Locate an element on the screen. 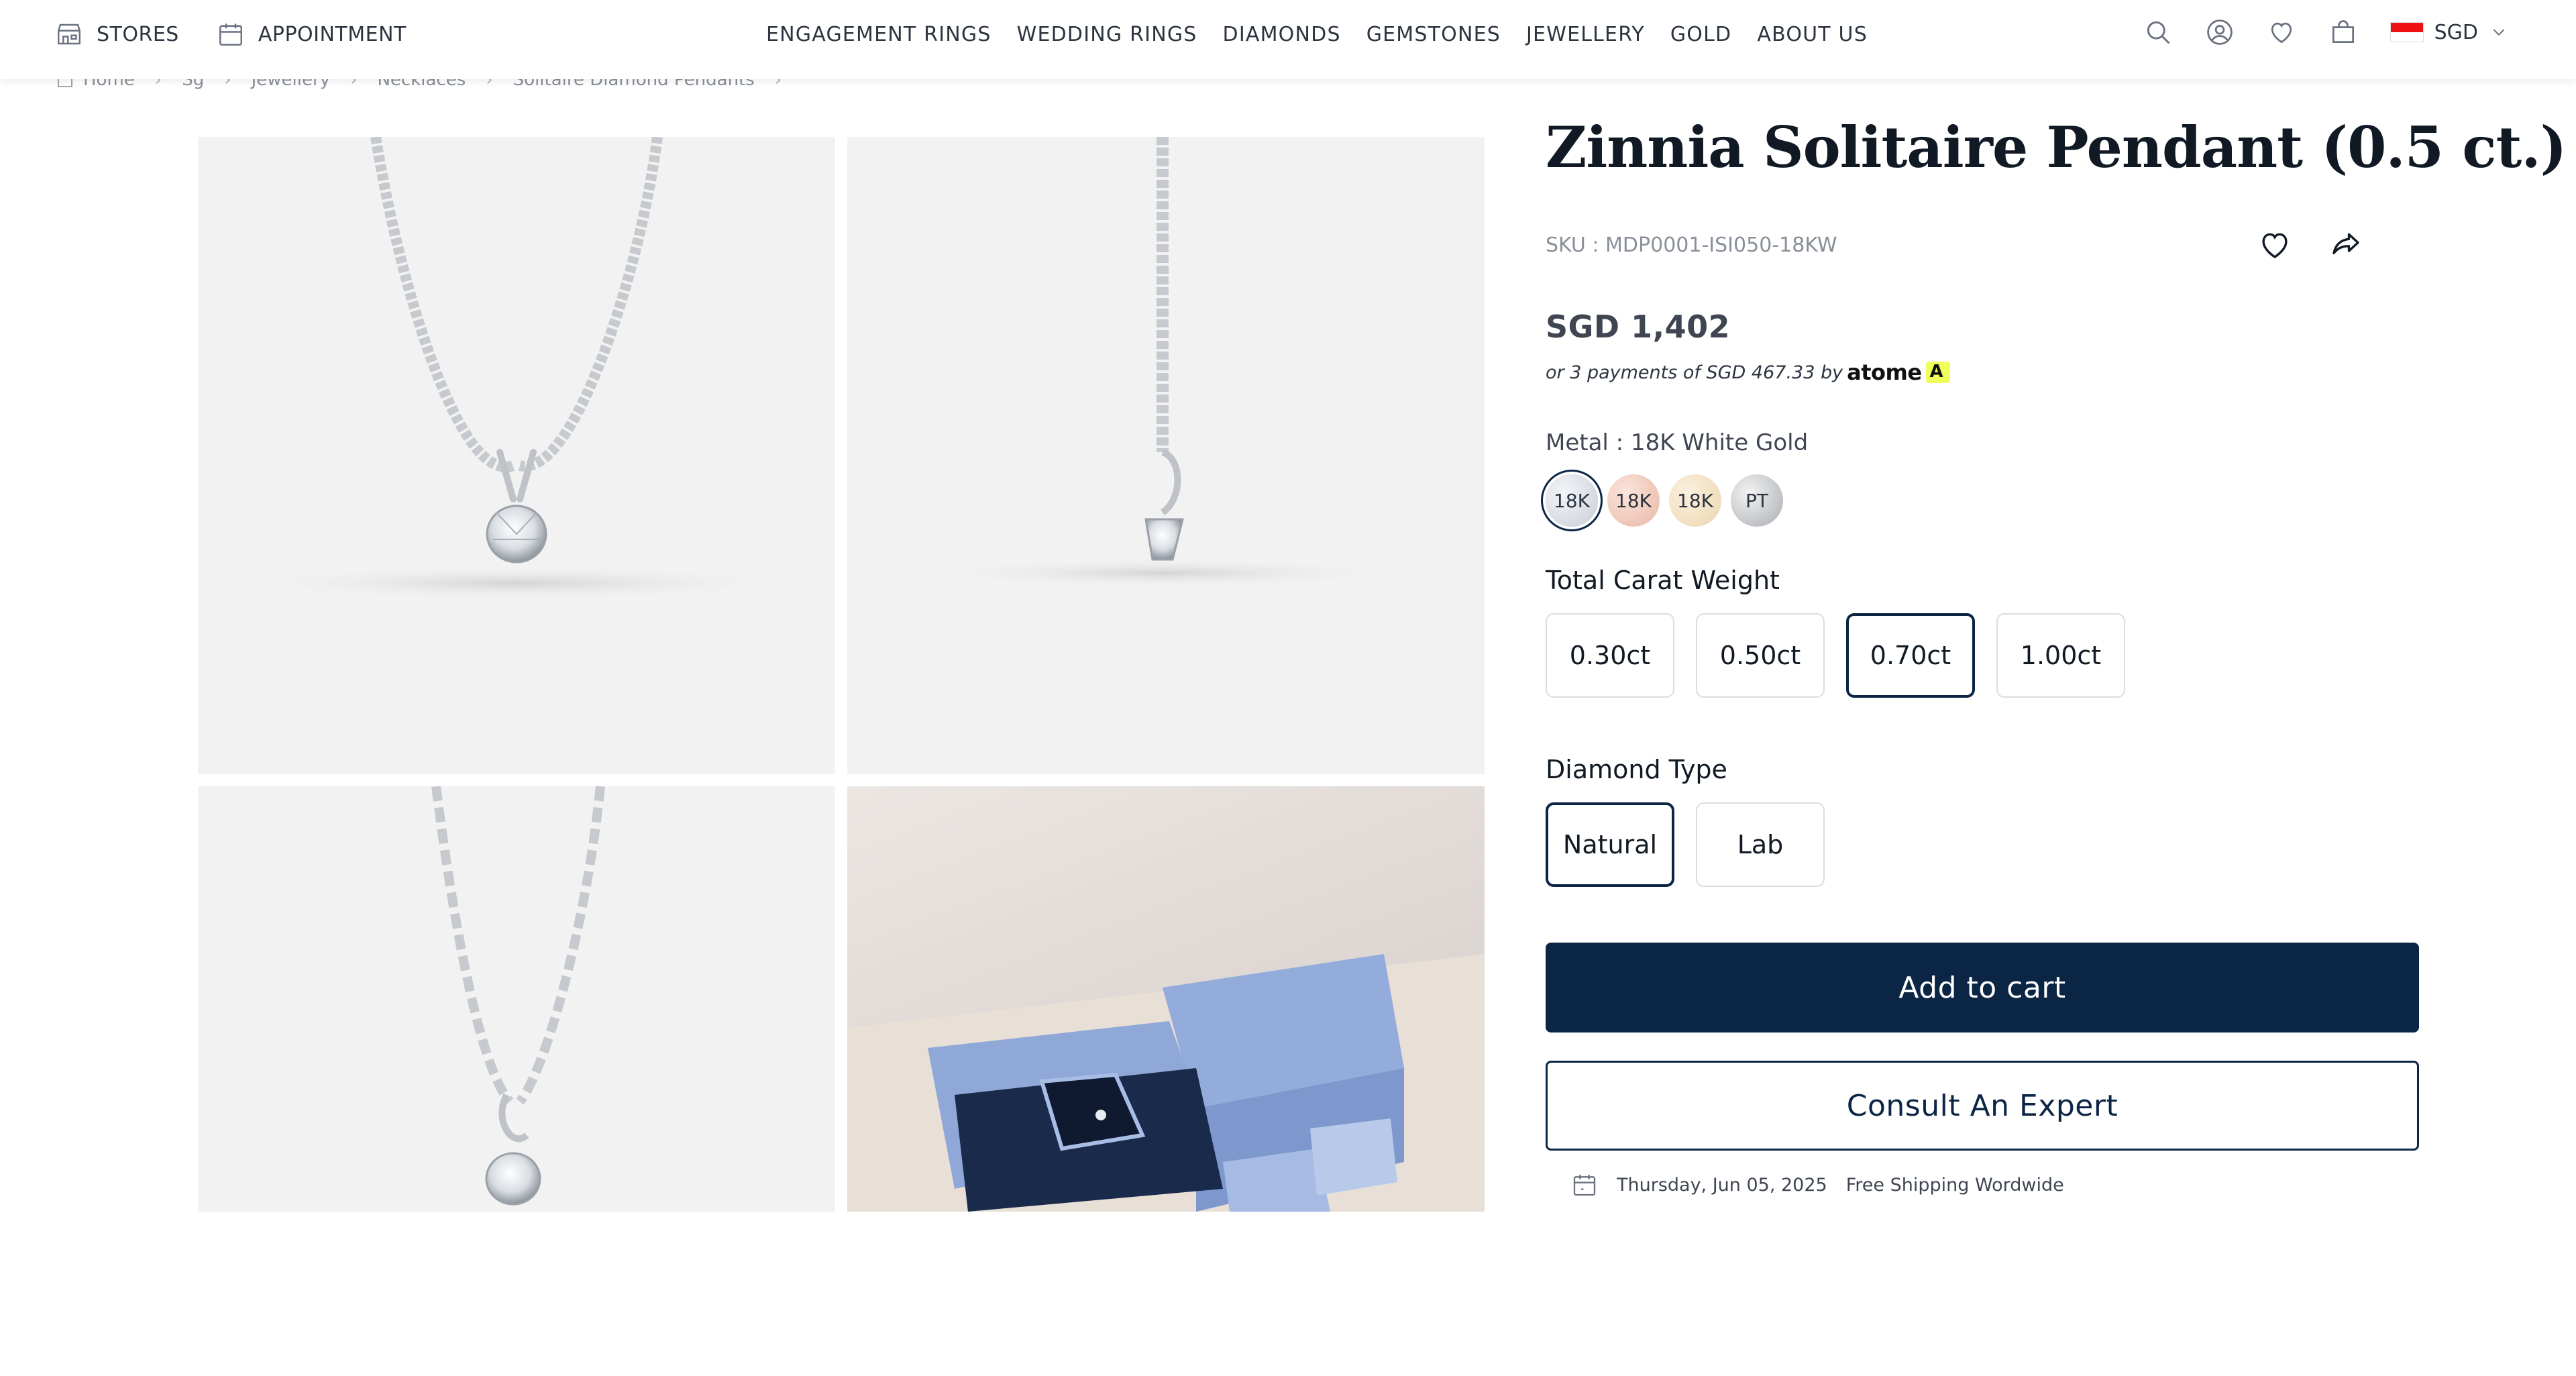  diamond-type-label: Diamond Type is located at coordinates (1636, 769).